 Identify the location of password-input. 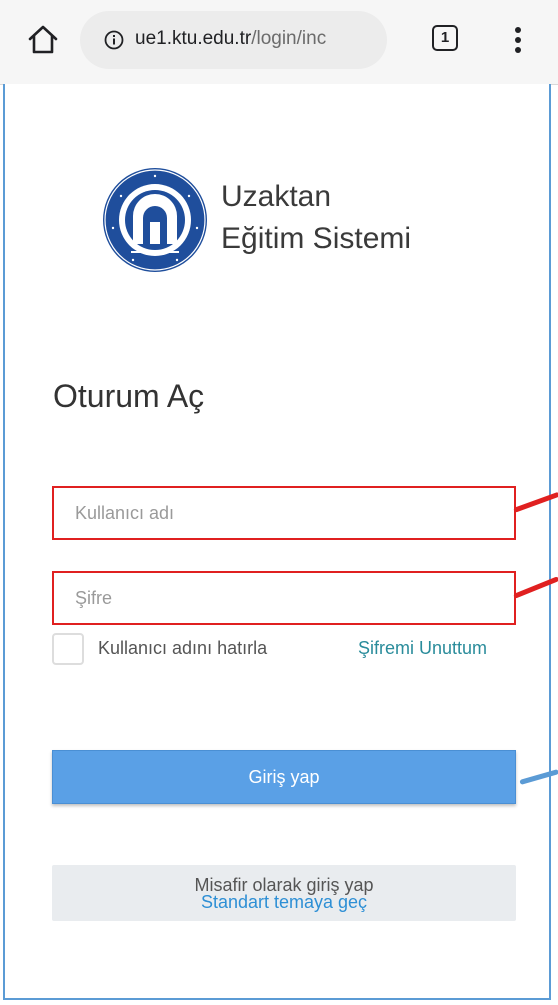
(284, 598).